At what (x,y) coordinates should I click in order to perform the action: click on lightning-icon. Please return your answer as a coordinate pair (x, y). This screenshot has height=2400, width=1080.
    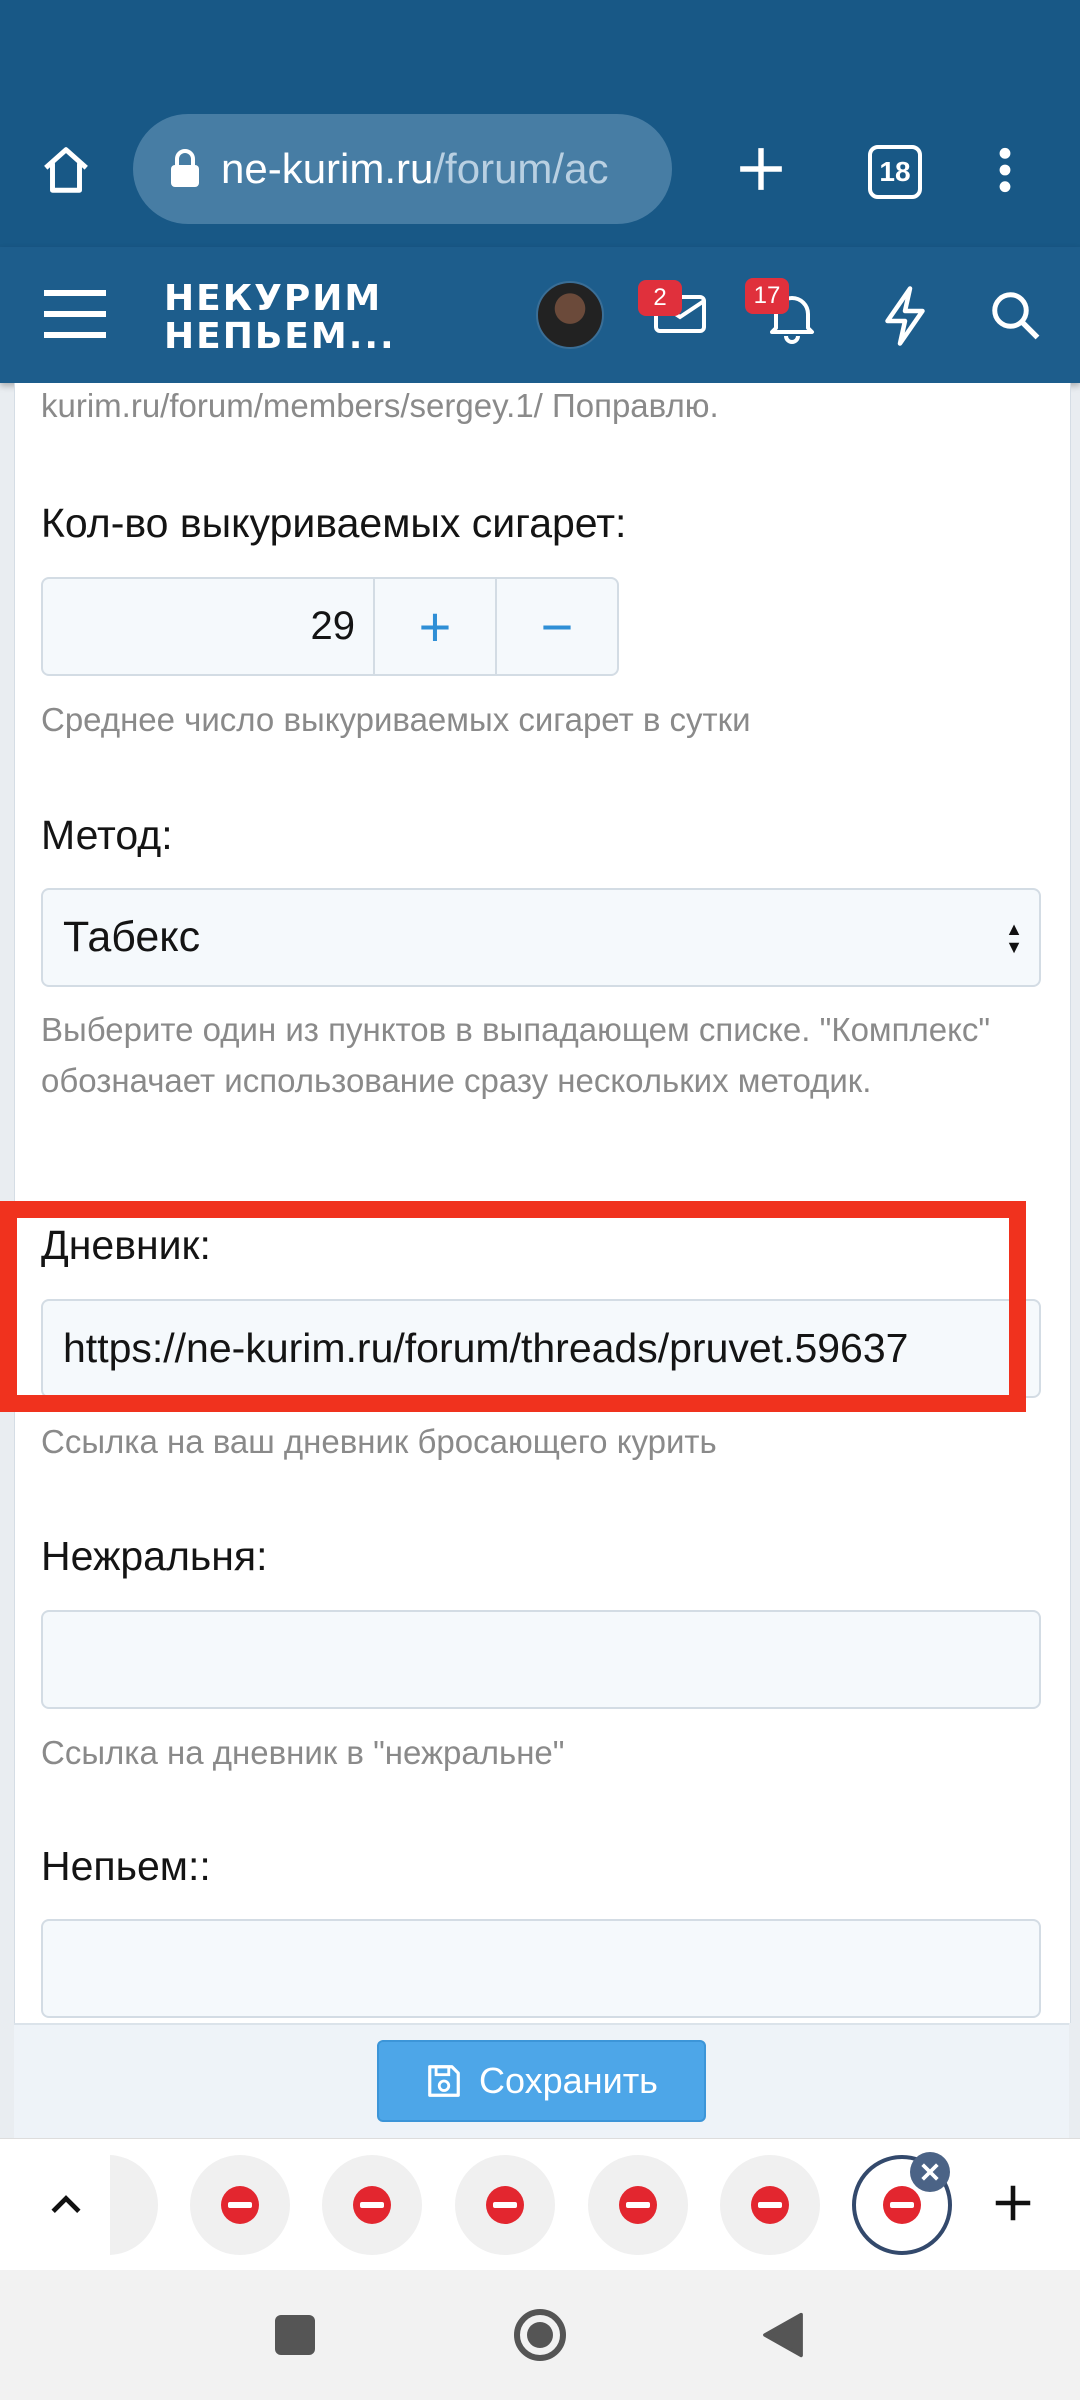
    Looking at the image, I should click on (905, 316).